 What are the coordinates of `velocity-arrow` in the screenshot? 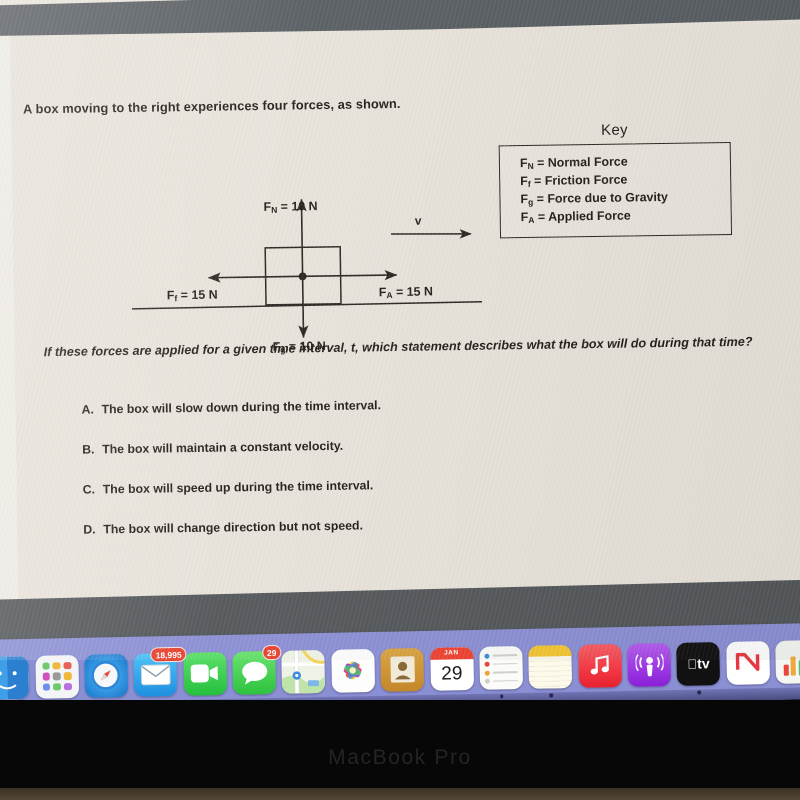 It's located at (431, 234).